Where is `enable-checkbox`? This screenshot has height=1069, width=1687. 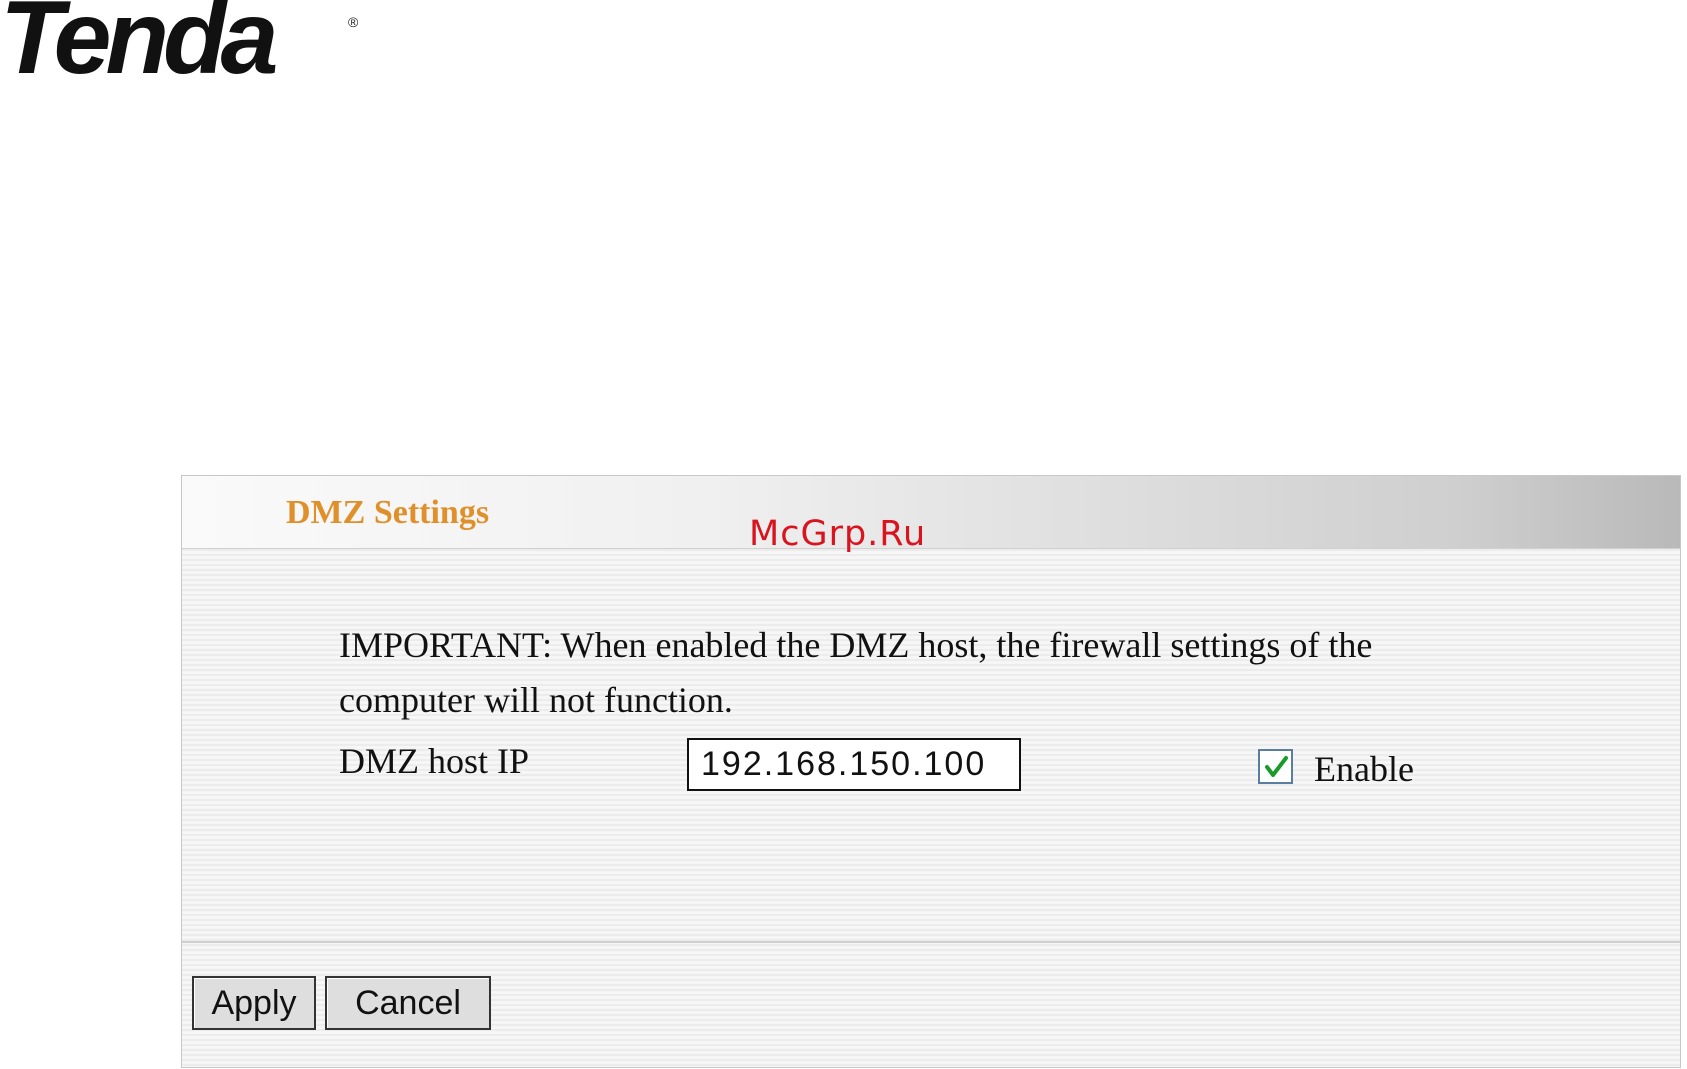 enable-checkbox is located at coordinates (1275, 766).